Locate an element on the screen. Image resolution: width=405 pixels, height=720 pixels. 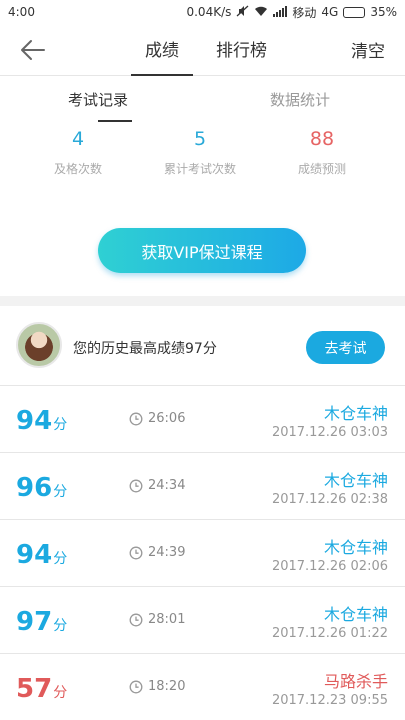
record-score: 57分 is located at coordinates (41, 689).